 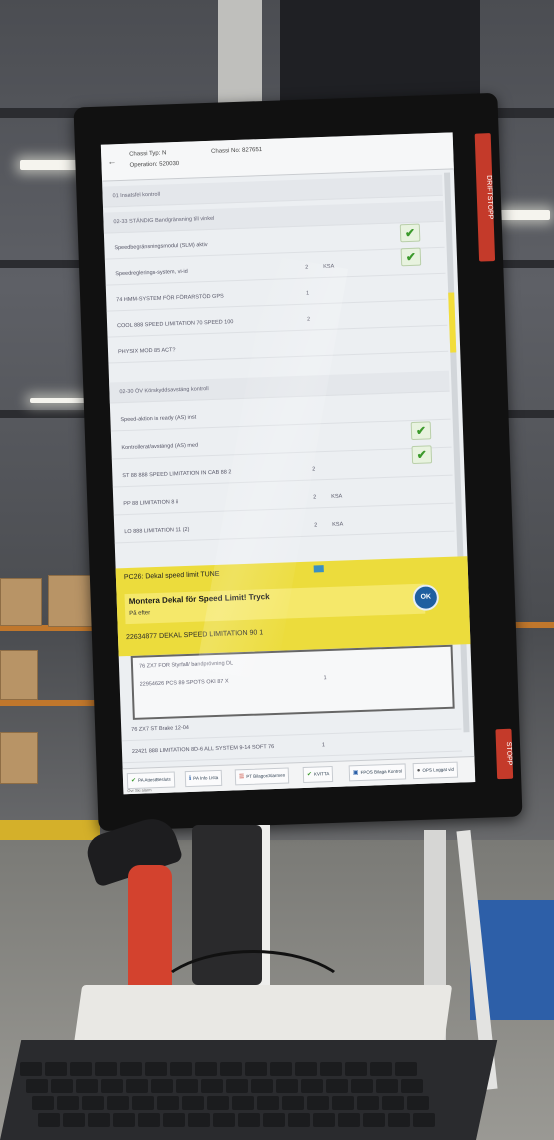 What do you see at coordinates (158, 419) in the screenshot?
I see `list-item-label: Speed-aktion is ready (AS) inst` at bounding box center [158, 419].